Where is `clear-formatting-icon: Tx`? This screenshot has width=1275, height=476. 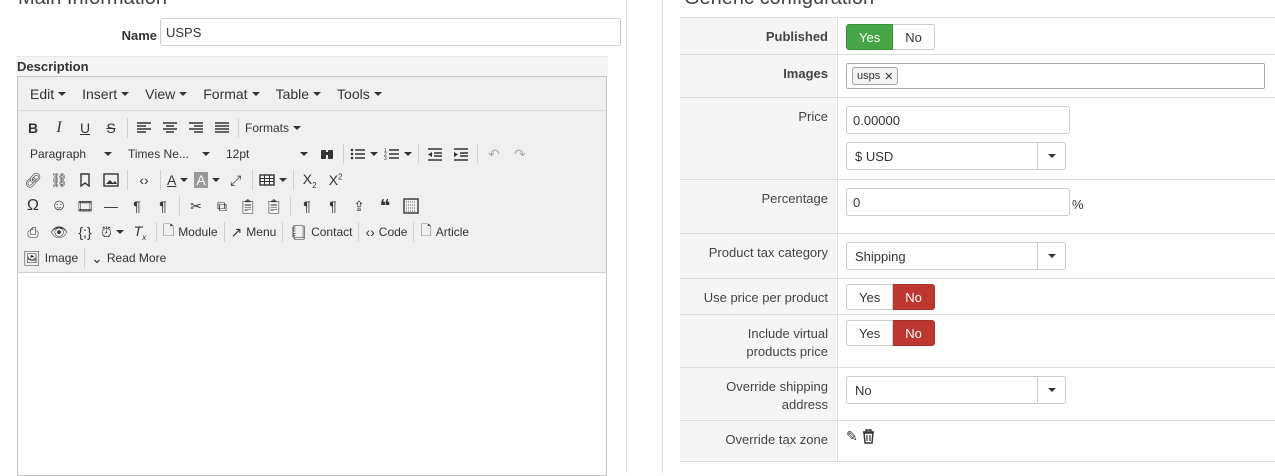
clear-formatting-icon: Tx is located at coordinates (140, 232).